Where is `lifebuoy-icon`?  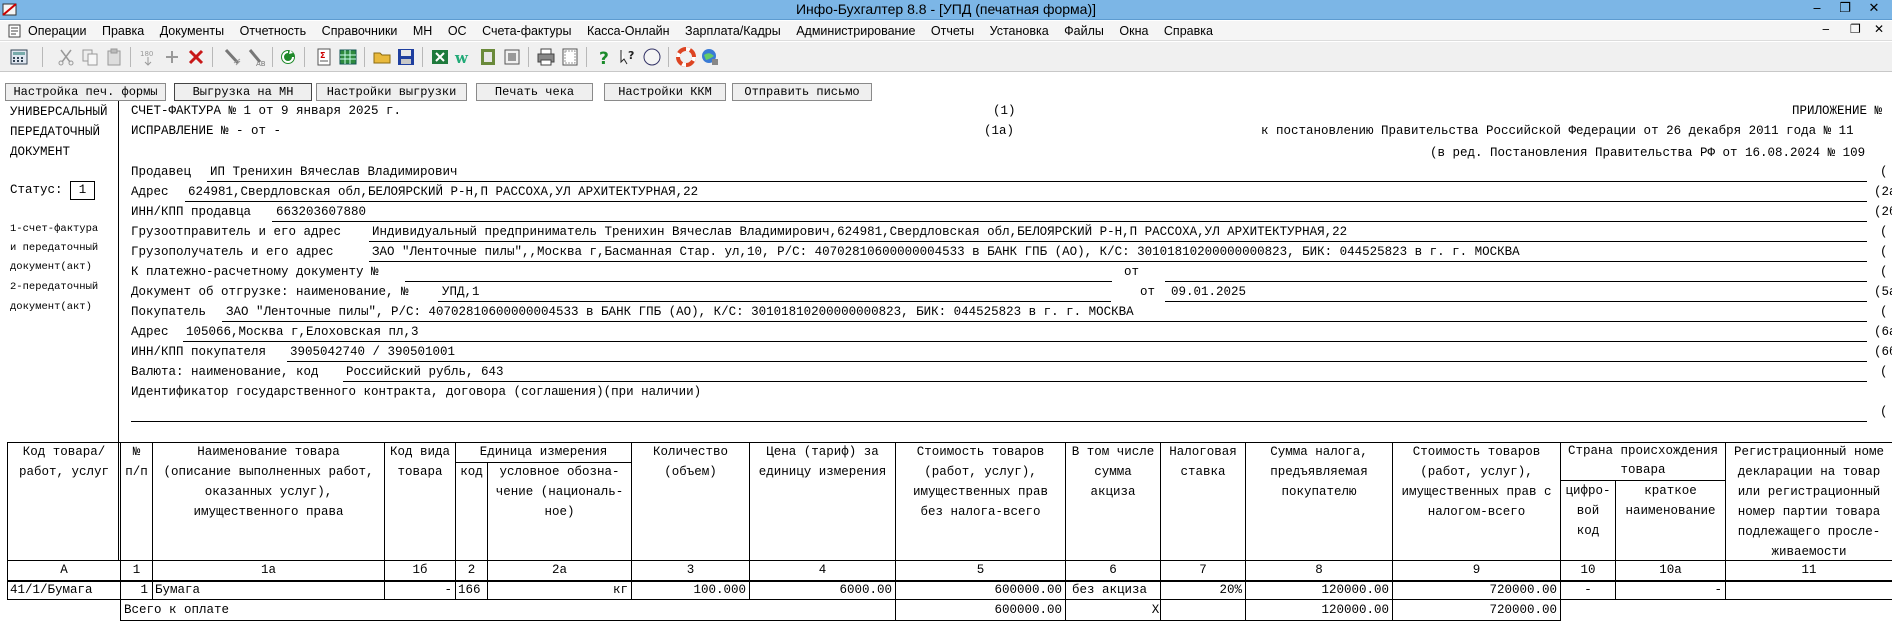
lifebuoy-icon is located at coordinates (686, 57).